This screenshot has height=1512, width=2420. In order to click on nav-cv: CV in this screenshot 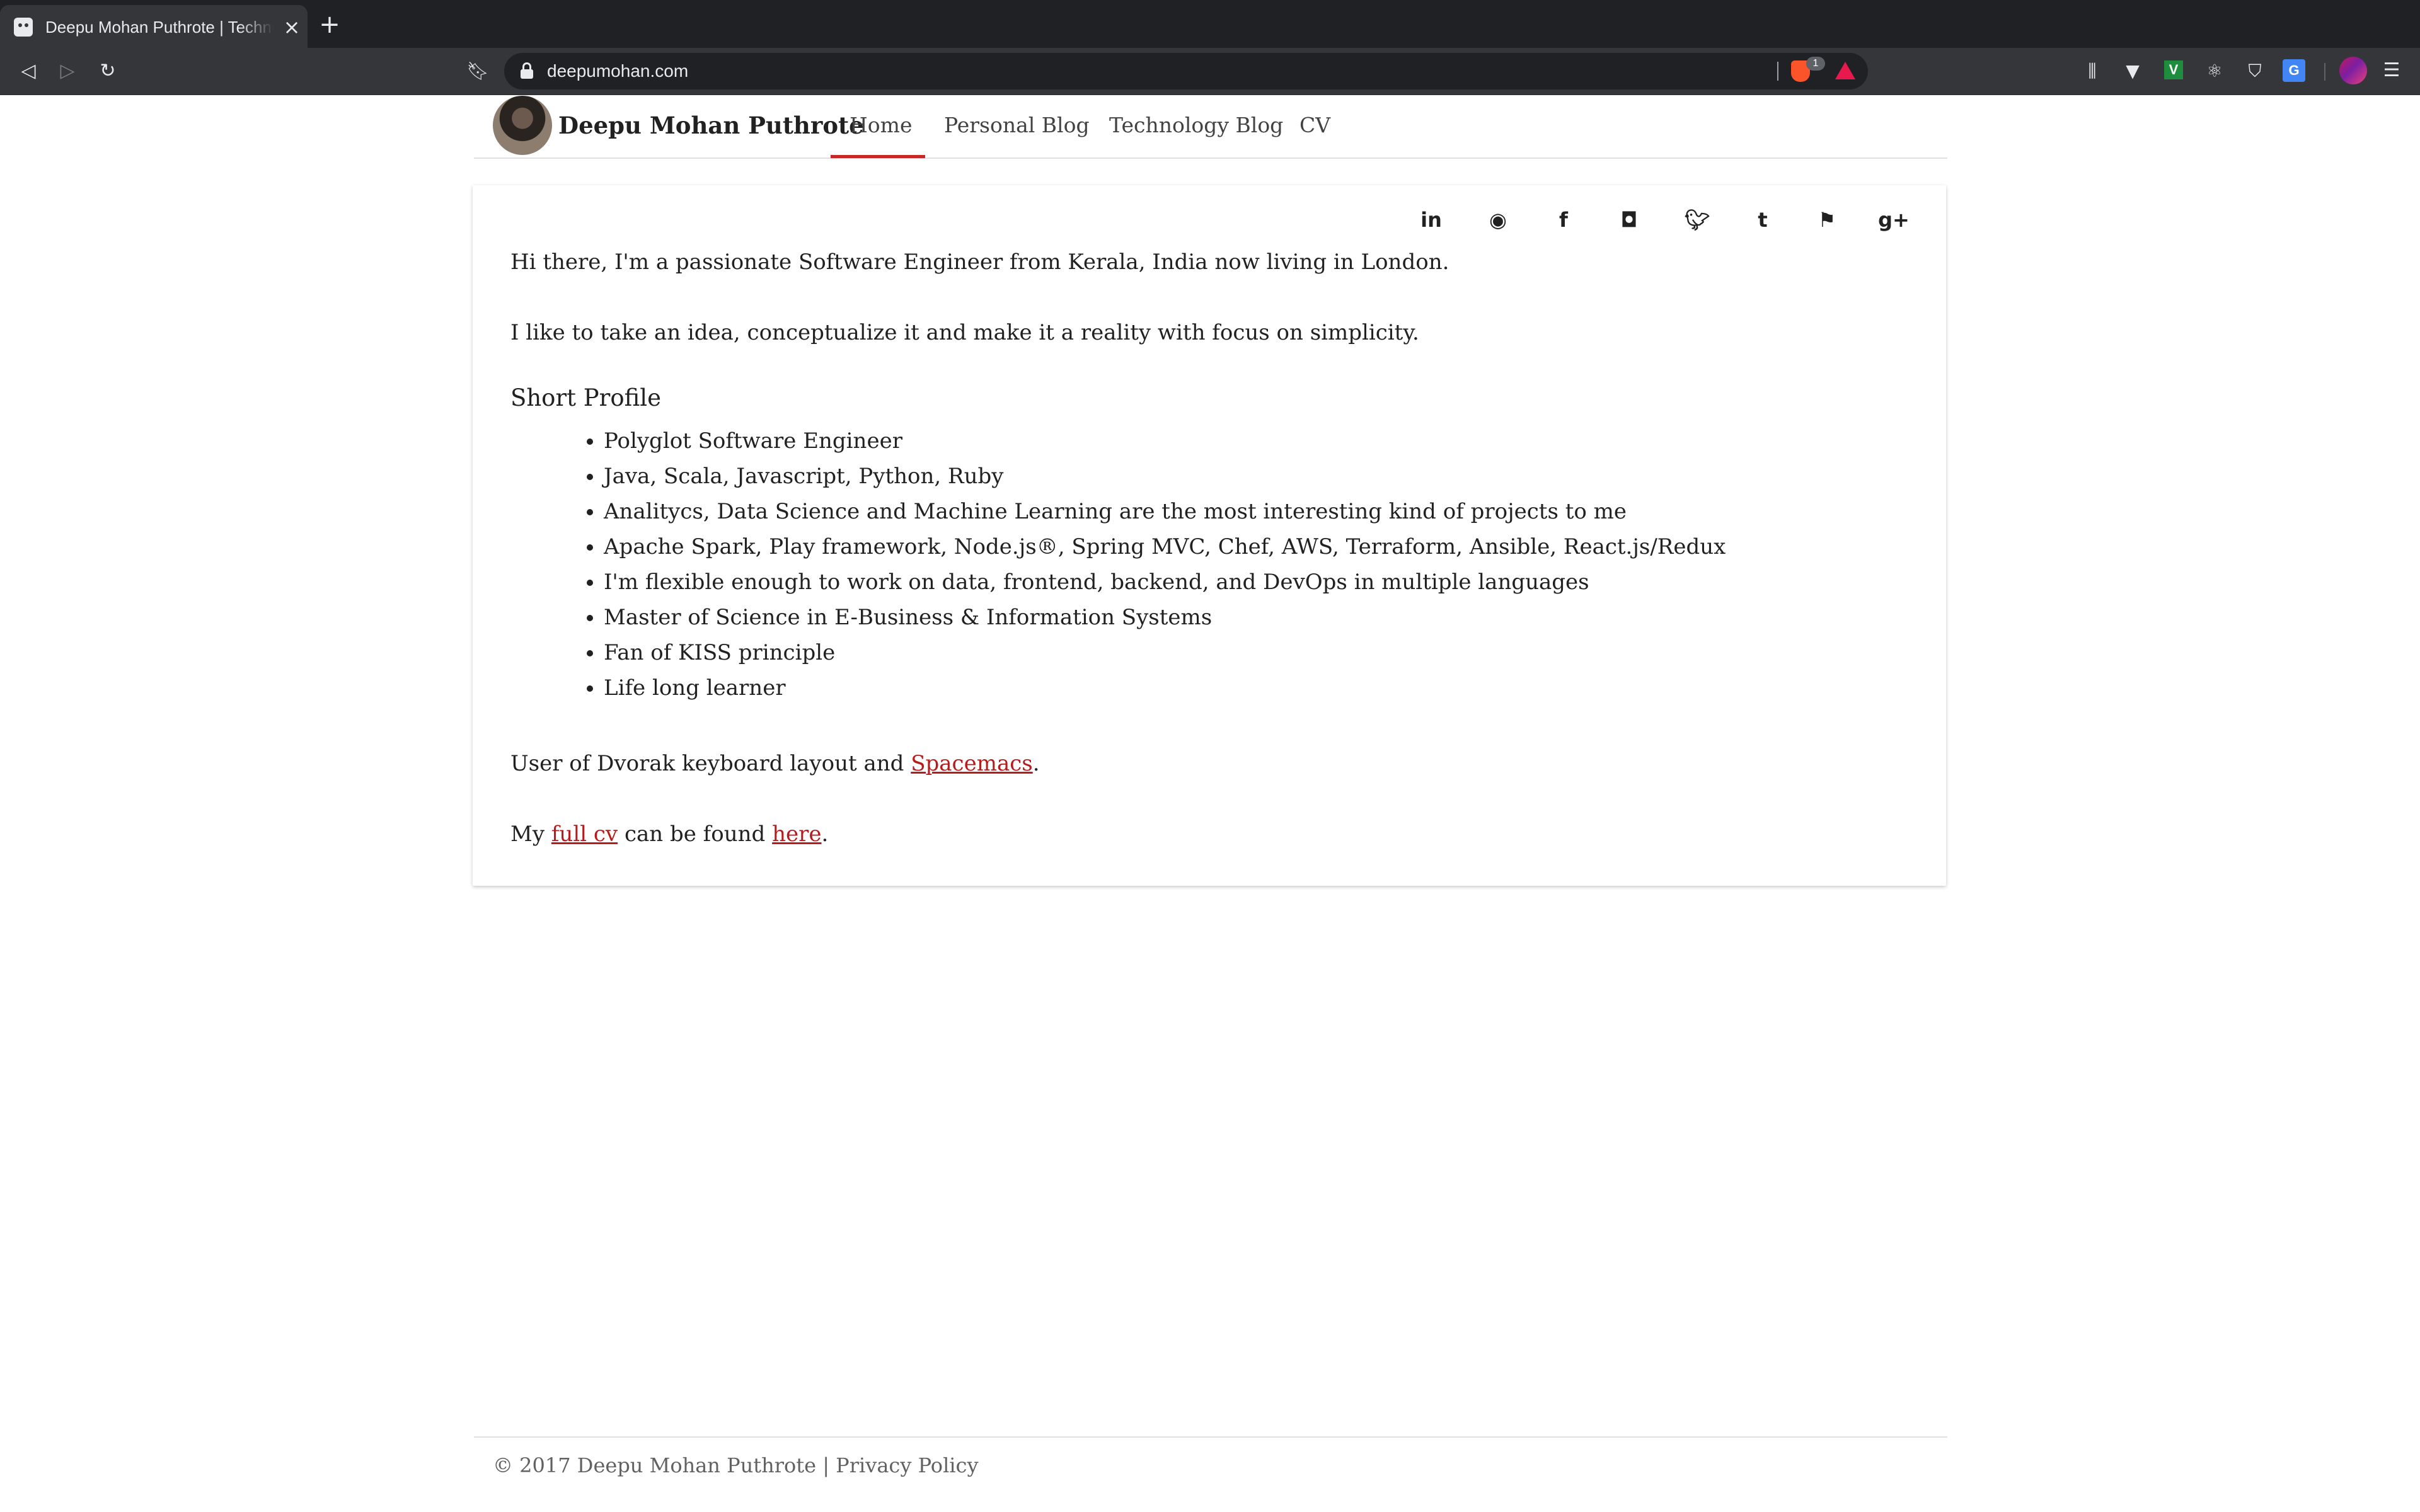, I will do `click(1315, 125)`.